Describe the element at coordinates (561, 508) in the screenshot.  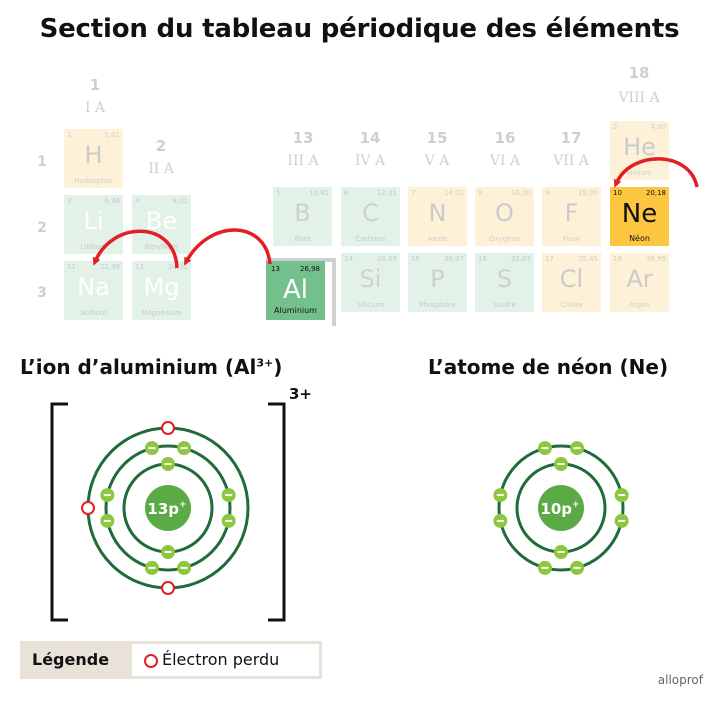
I see `neon-atom-diagram: 10p+` at that location.